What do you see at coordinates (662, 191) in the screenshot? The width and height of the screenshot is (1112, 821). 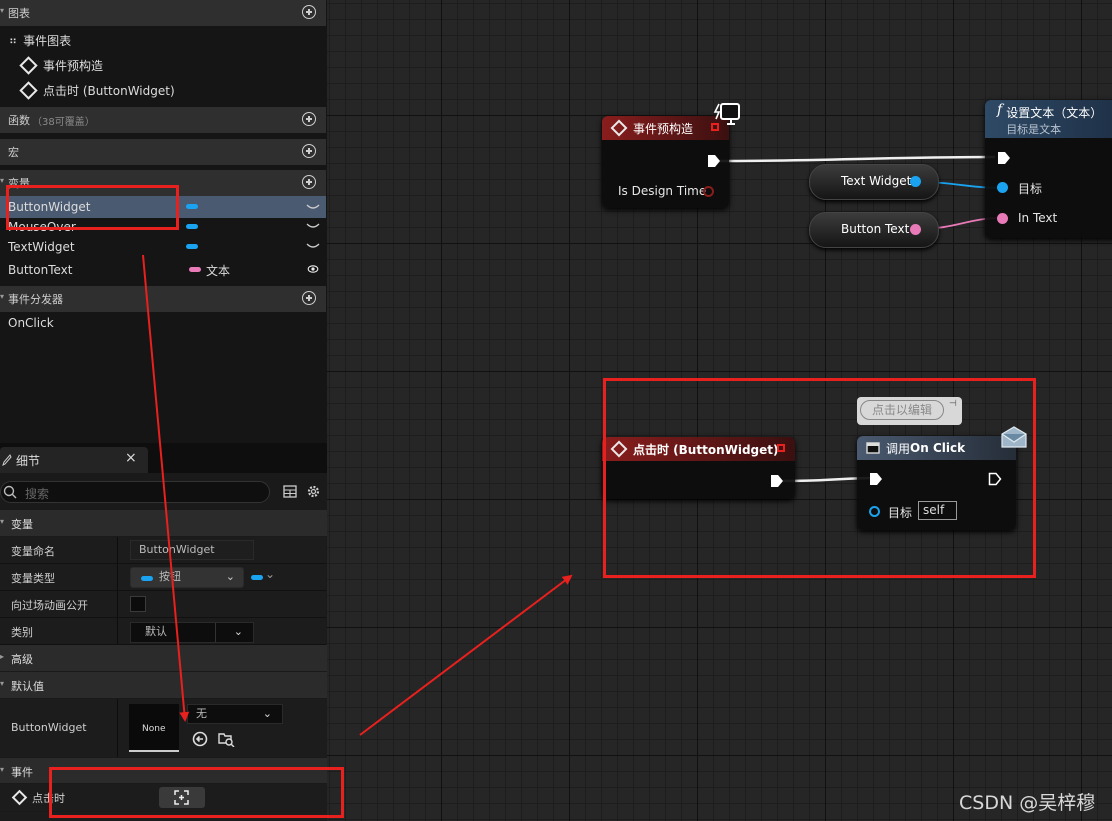 I see `pin-label: Is Design Time` at bounding box center [662, 191].